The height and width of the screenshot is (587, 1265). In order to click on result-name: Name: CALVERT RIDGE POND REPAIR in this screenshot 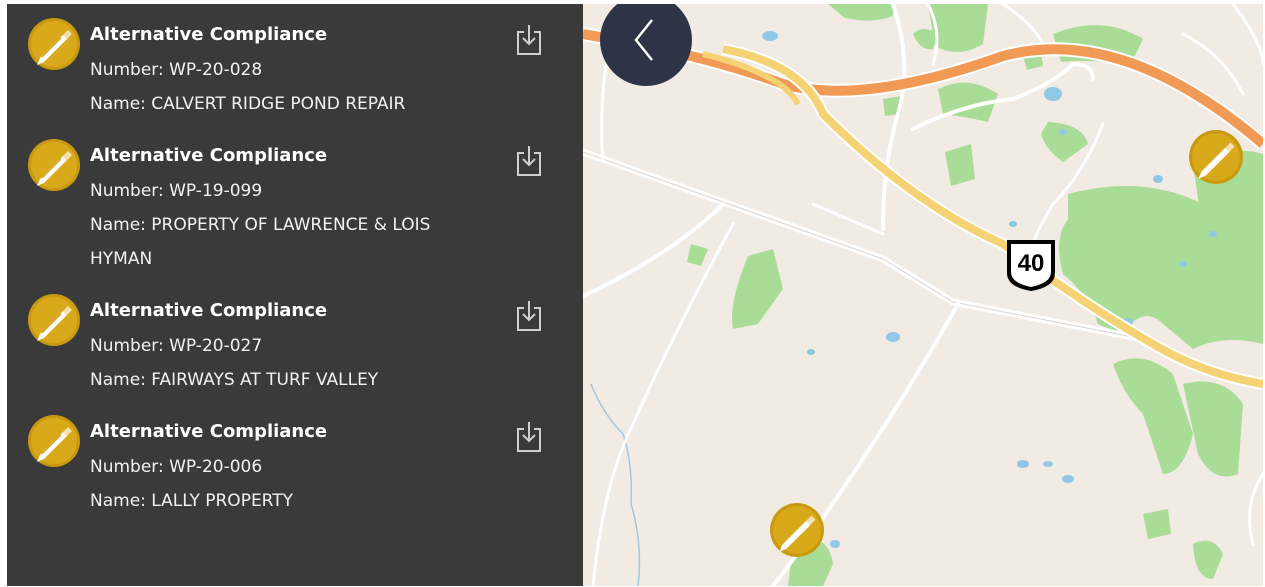, I will do `click(248, 104)`.